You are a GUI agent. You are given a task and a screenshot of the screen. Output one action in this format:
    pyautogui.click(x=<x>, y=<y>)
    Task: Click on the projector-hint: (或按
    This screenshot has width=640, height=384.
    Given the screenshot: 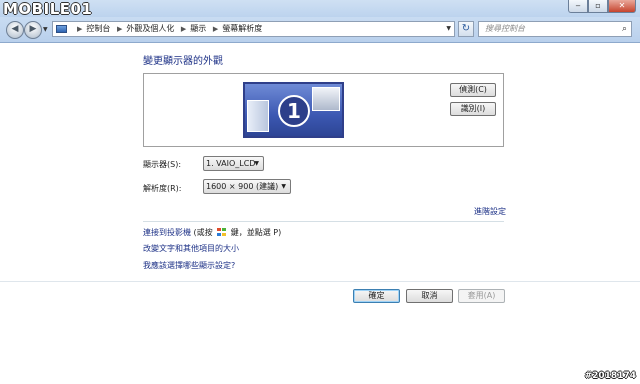 What is the action you would take?
    pyautogui.click(x=203, y=232)
    